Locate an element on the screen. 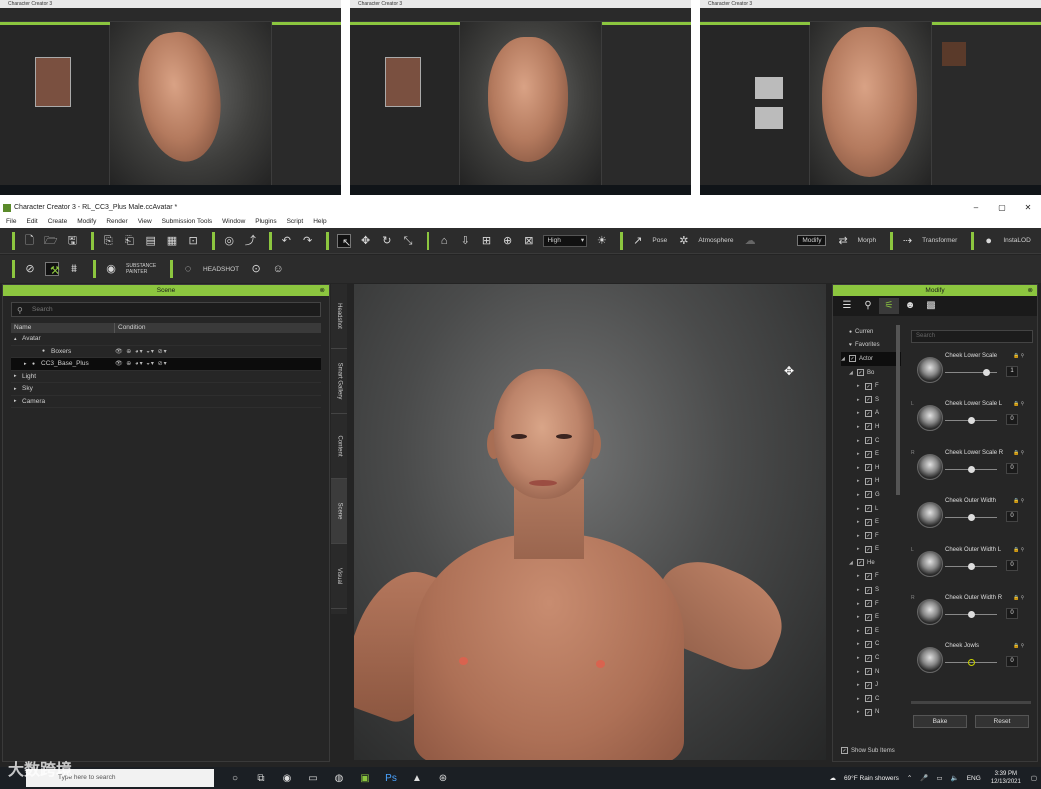 Image resolution: width=1041 pixels, height=789 pixels. scene-tree-row: ▸ Camera is located at coordinates (166, 402).